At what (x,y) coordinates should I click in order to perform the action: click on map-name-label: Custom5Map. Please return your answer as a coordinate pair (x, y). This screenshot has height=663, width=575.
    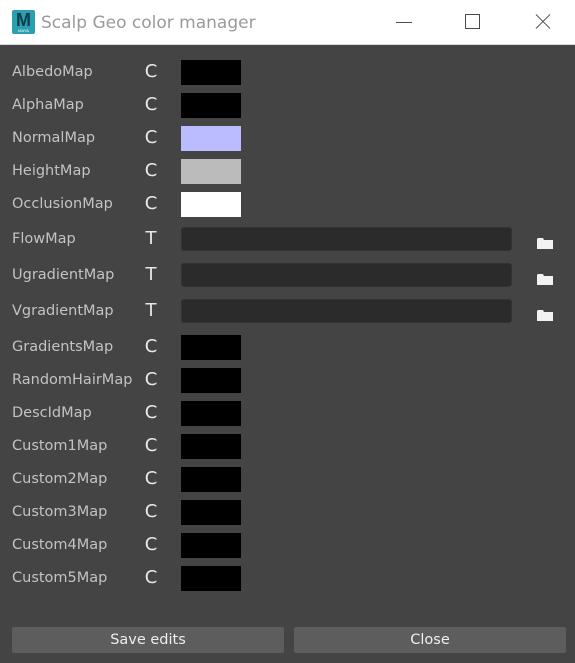
    Looking at the image, I should click on (60, 578).